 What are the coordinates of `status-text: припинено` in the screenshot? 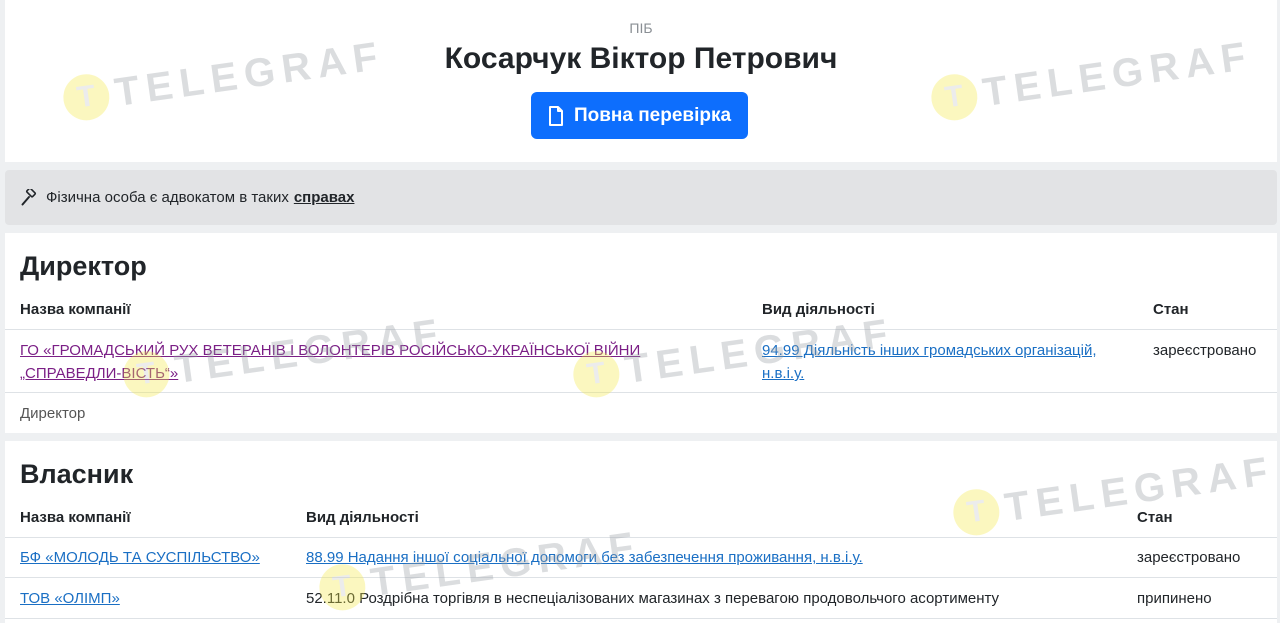 It's located at (1174, 598).